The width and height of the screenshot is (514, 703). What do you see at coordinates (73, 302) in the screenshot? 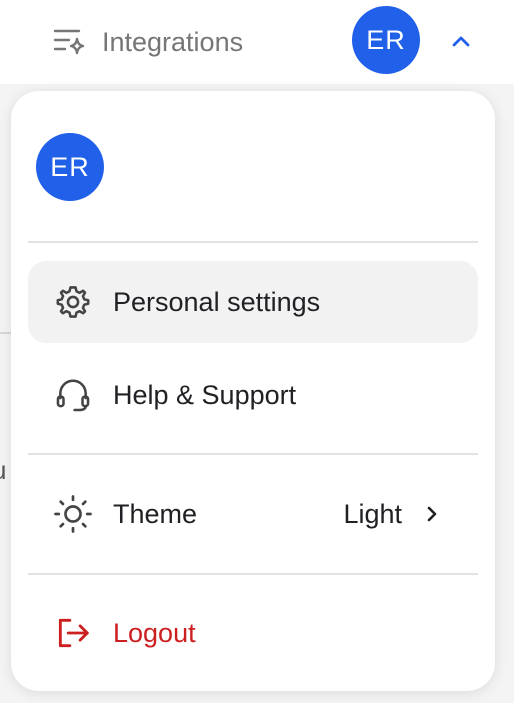
I see `gear-icon` at bounding box center [73, 302].